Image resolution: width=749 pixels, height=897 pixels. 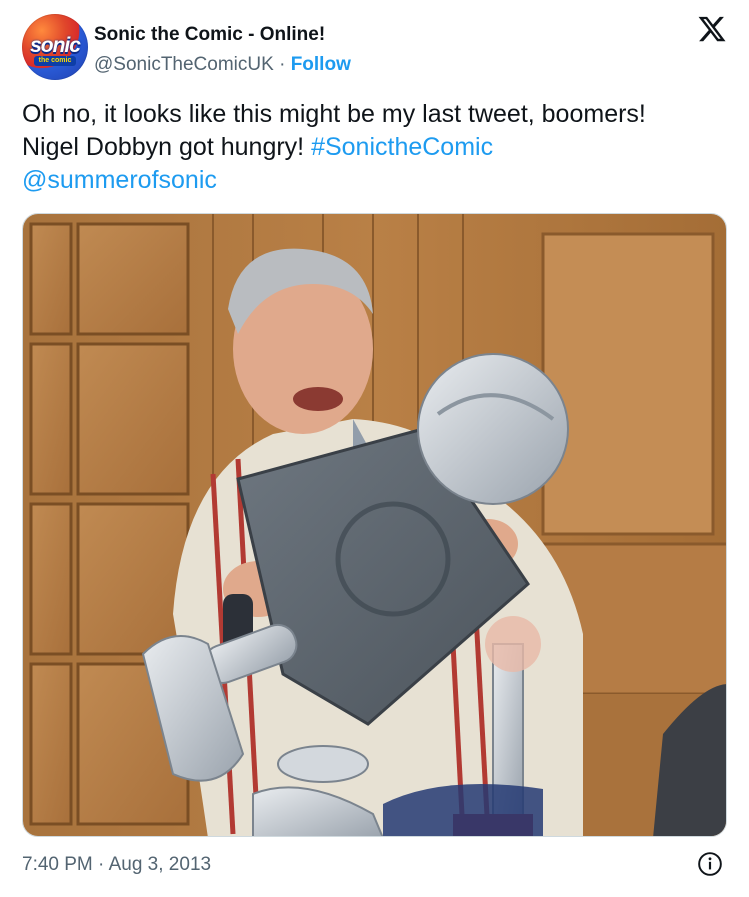 What do you see at coordinates (184, 64) in the screenshot?
I see `handle: @SonicTheComicUK` at bounding box center [184, 64].